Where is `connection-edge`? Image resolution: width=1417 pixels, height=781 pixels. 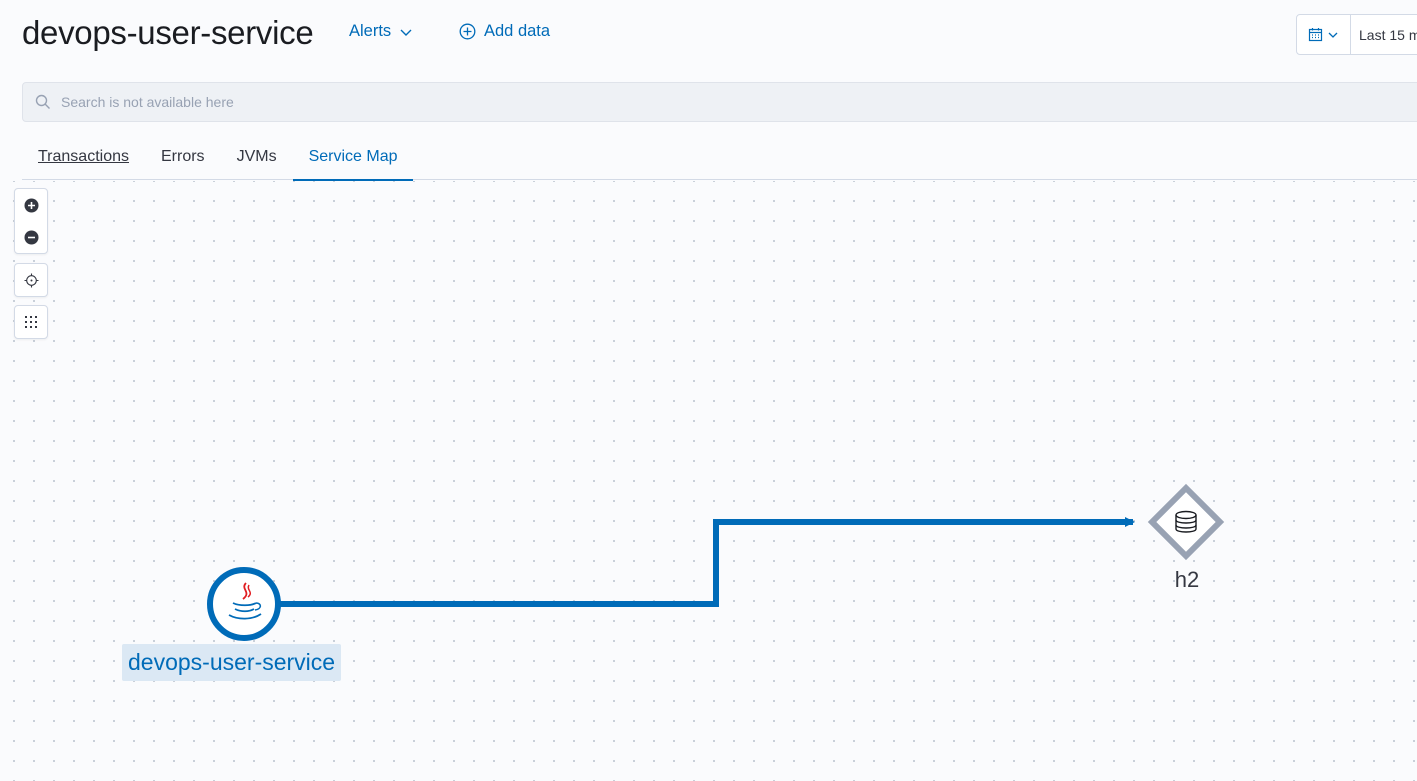
connection-edge is located at coordinates (707, 562).